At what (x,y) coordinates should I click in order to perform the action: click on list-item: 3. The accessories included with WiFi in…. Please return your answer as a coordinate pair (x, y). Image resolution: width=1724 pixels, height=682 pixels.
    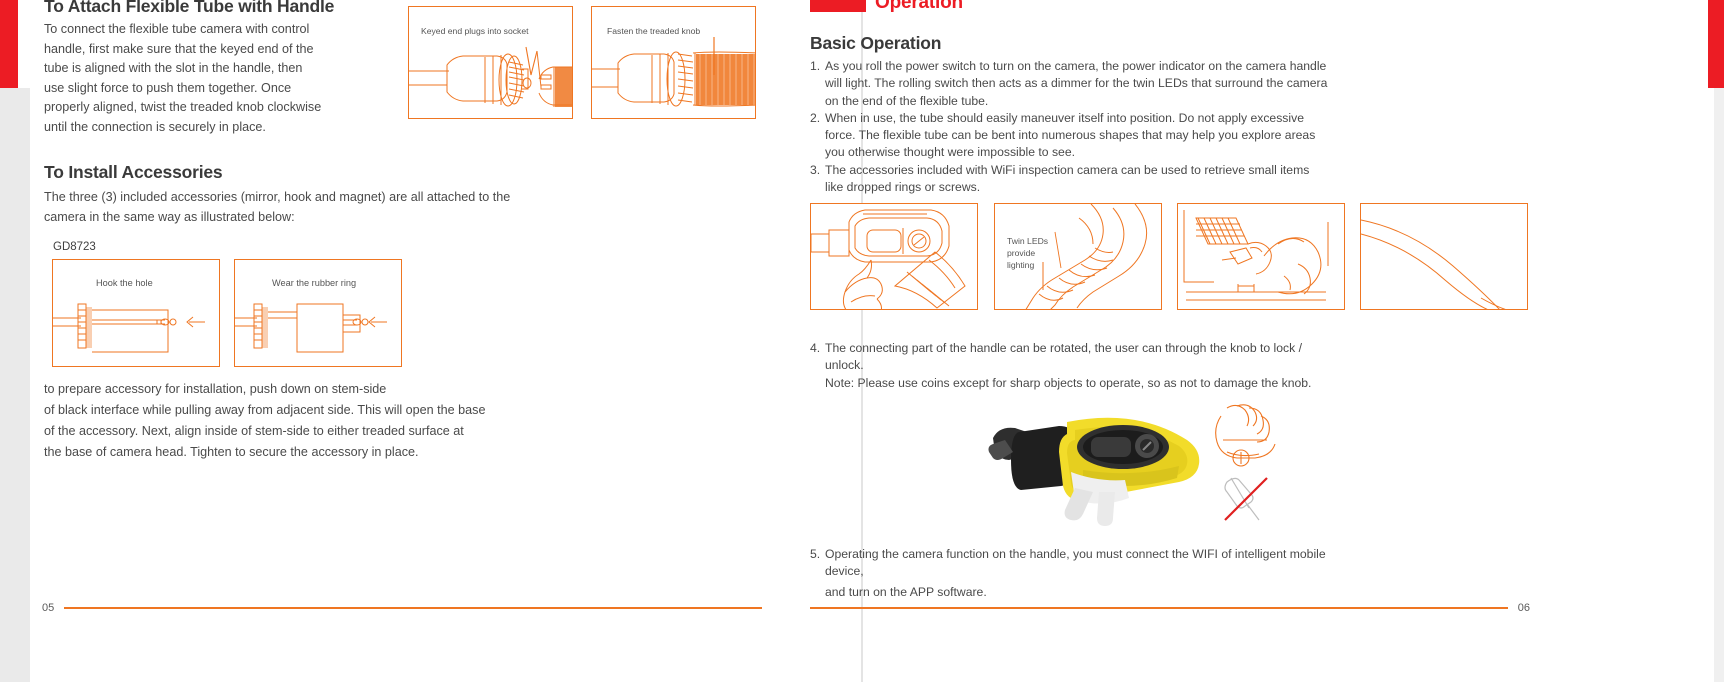
    Looking at the image, I should click on (1070, 179).